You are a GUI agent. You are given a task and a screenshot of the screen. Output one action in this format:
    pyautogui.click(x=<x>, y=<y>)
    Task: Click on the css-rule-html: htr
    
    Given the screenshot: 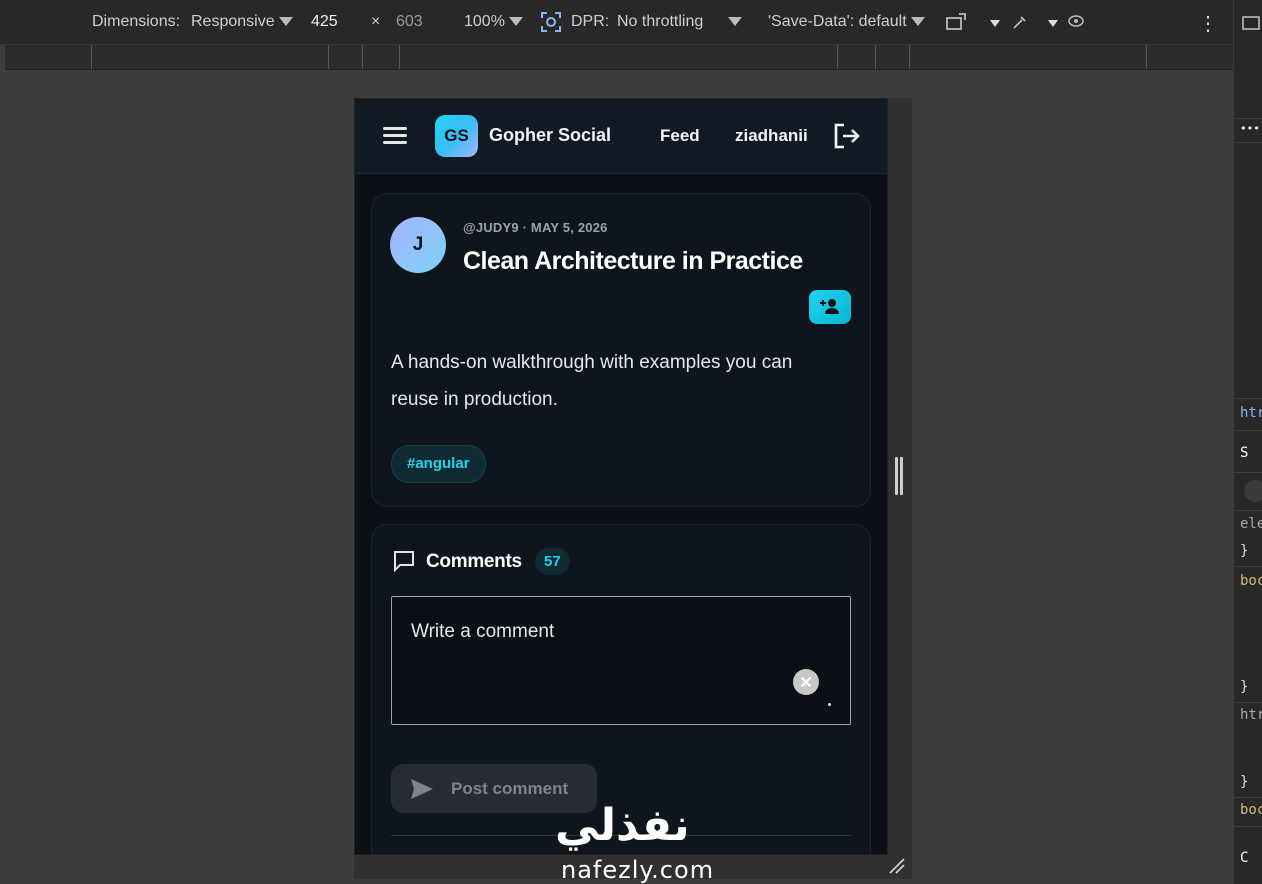 What is the action you would take?
    pyautogui.click(x=1251, y=715)
    